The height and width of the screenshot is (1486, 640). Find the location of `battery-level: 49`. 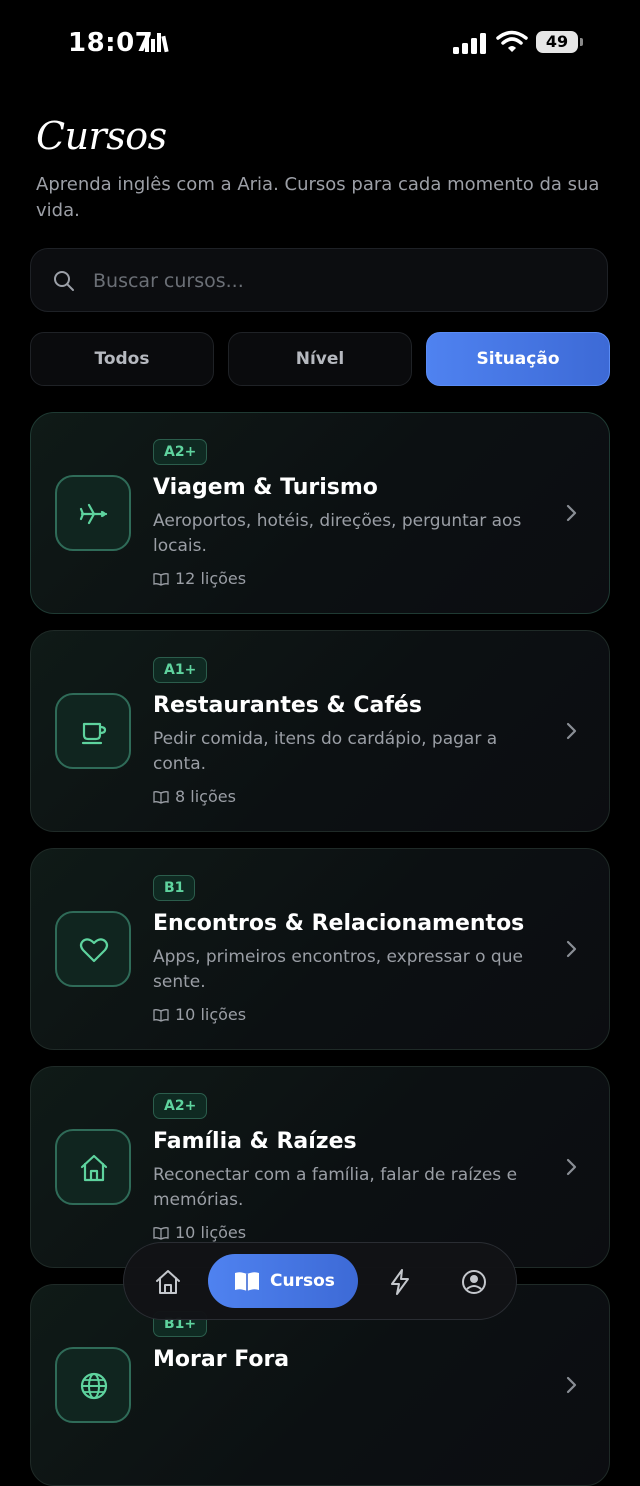

battery-level: 49 is located at coordinates (557, 42).